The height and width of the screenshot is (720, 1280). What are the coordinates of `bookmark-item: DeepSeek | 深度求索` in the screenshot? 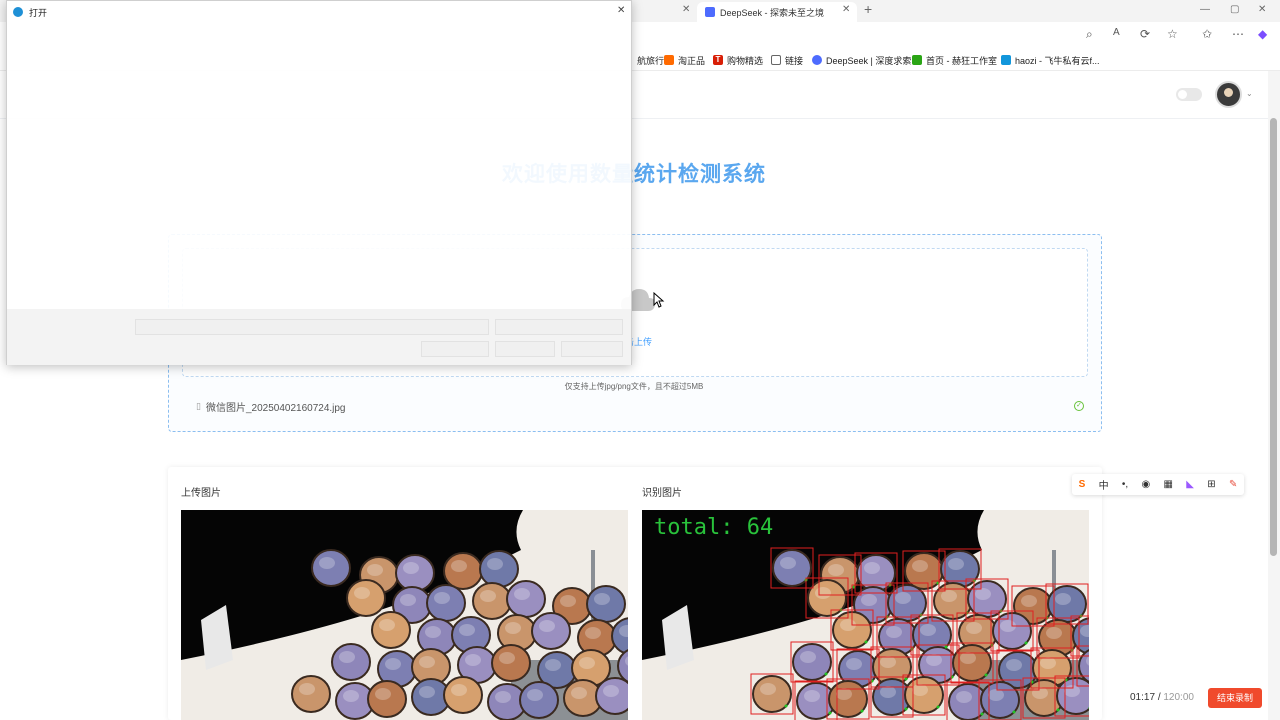 It's located at (861, 60).